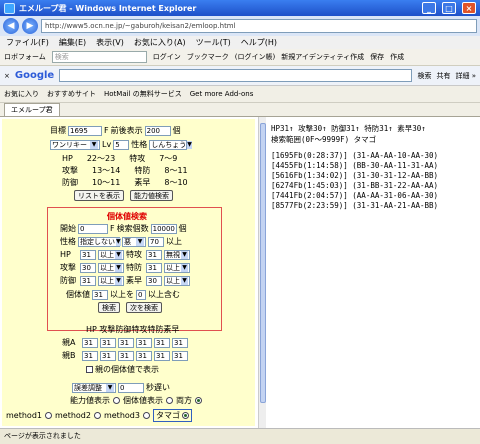 Image resolution: width=480 pixels, height=444 pixels. I want to click on over-input: 70, so click(156, 241).